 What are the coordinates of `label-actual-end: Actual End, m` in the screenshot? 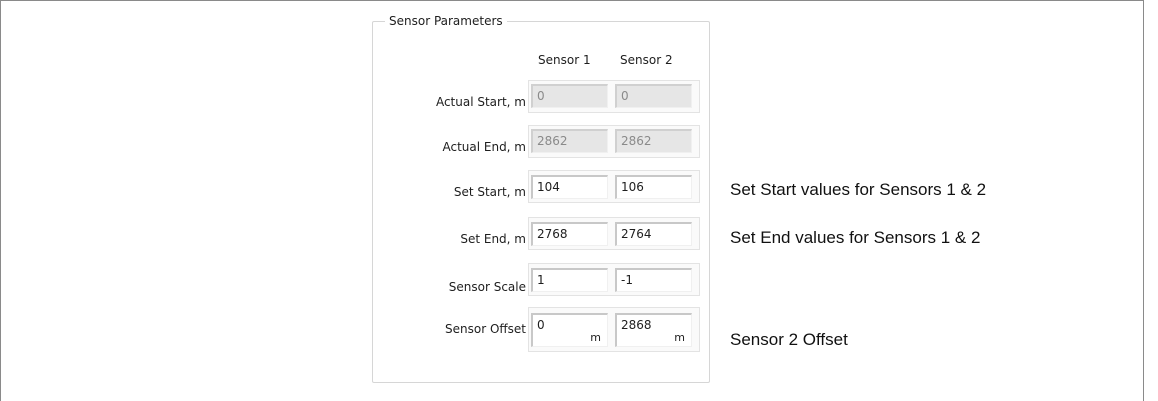 It's located at (484, 147).